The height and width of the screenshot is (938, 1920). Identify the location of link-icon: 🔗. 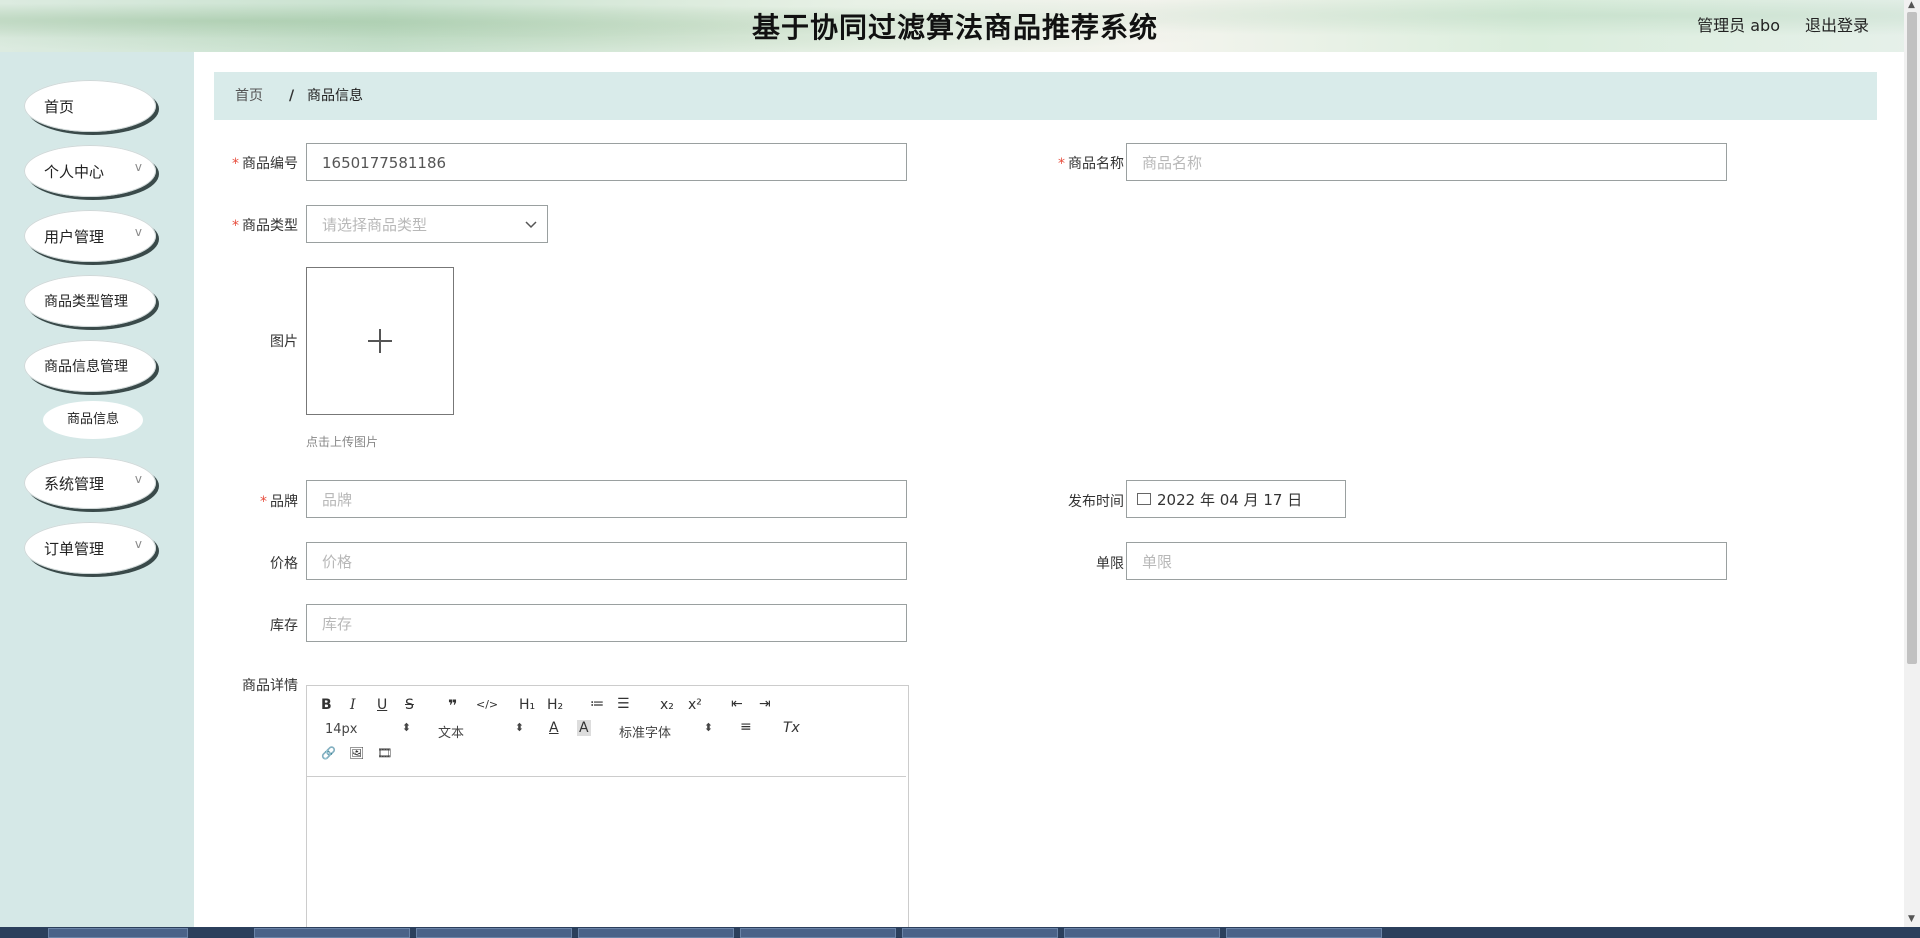
(328, 753).